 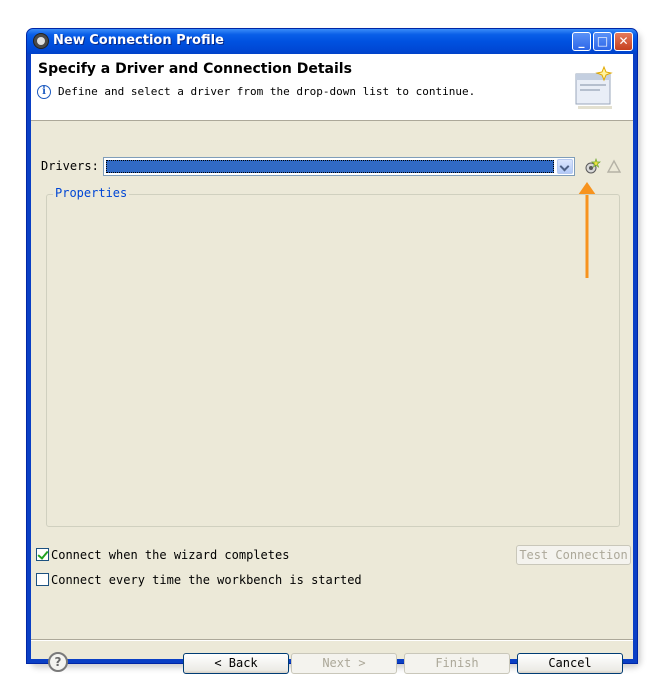 I want to click on title-bar: New Connection Profile _ □ ✕, so click(x=332, y=41).